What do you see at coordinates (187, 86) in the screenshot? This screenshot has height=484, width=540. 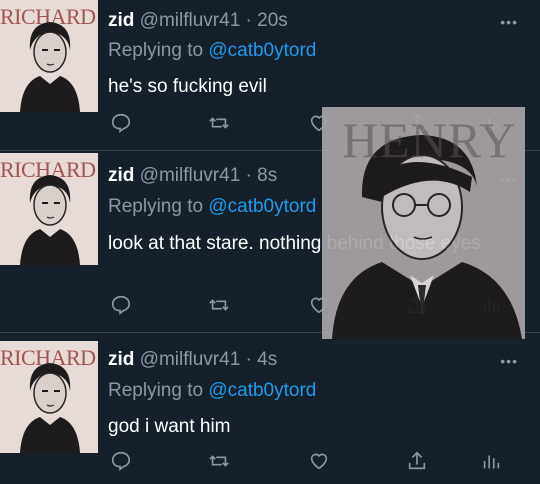 I see `tweet-text: he's so fucking evil` at bounding box center [187, 86].